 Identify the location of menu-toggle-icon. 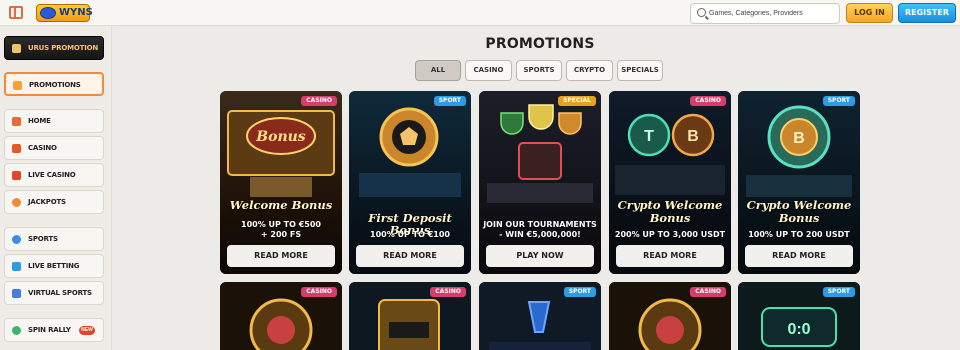
(16, 12).